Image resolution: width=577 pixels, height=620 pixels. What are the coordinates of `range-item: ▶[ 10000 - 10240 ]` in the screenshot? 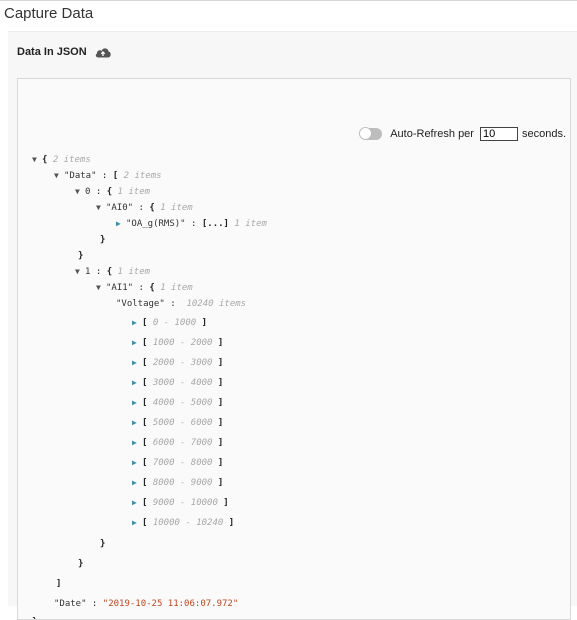 It's located at (183, 523).